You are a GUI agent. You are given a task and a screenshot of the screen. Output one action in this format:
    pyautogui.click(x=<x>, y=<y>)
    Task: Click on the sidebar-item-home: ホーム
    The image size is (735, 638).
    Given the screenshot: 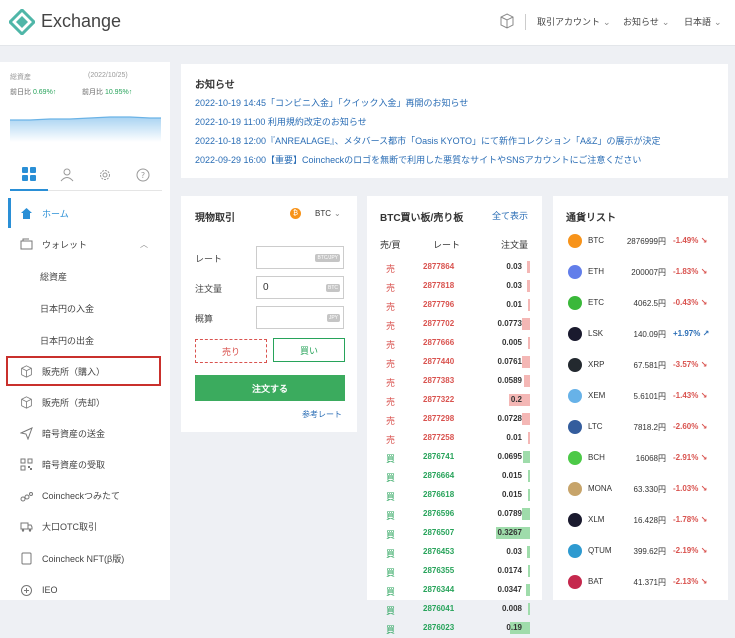 What is the action you would take?
    pyautogui.click(x=85, y=213)
    